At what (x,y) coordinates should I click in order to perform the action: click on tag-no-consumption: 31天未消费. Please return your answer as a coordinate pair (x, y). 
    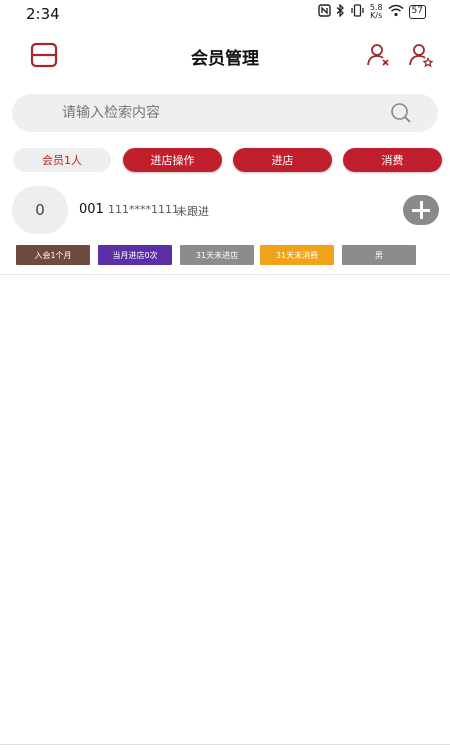
    Looking at the image, I should click on (297, 255).